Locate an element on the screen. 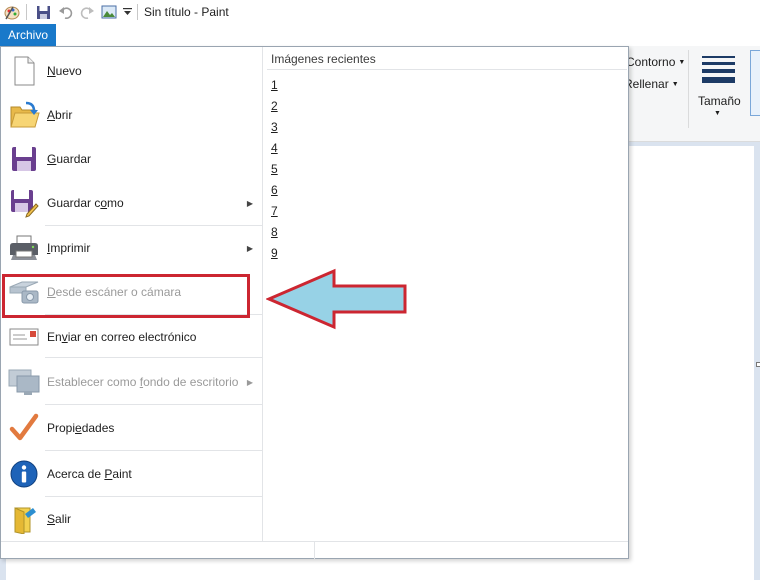  ribbon-tab-bar: Archivo is located at coordinates (380, 35).